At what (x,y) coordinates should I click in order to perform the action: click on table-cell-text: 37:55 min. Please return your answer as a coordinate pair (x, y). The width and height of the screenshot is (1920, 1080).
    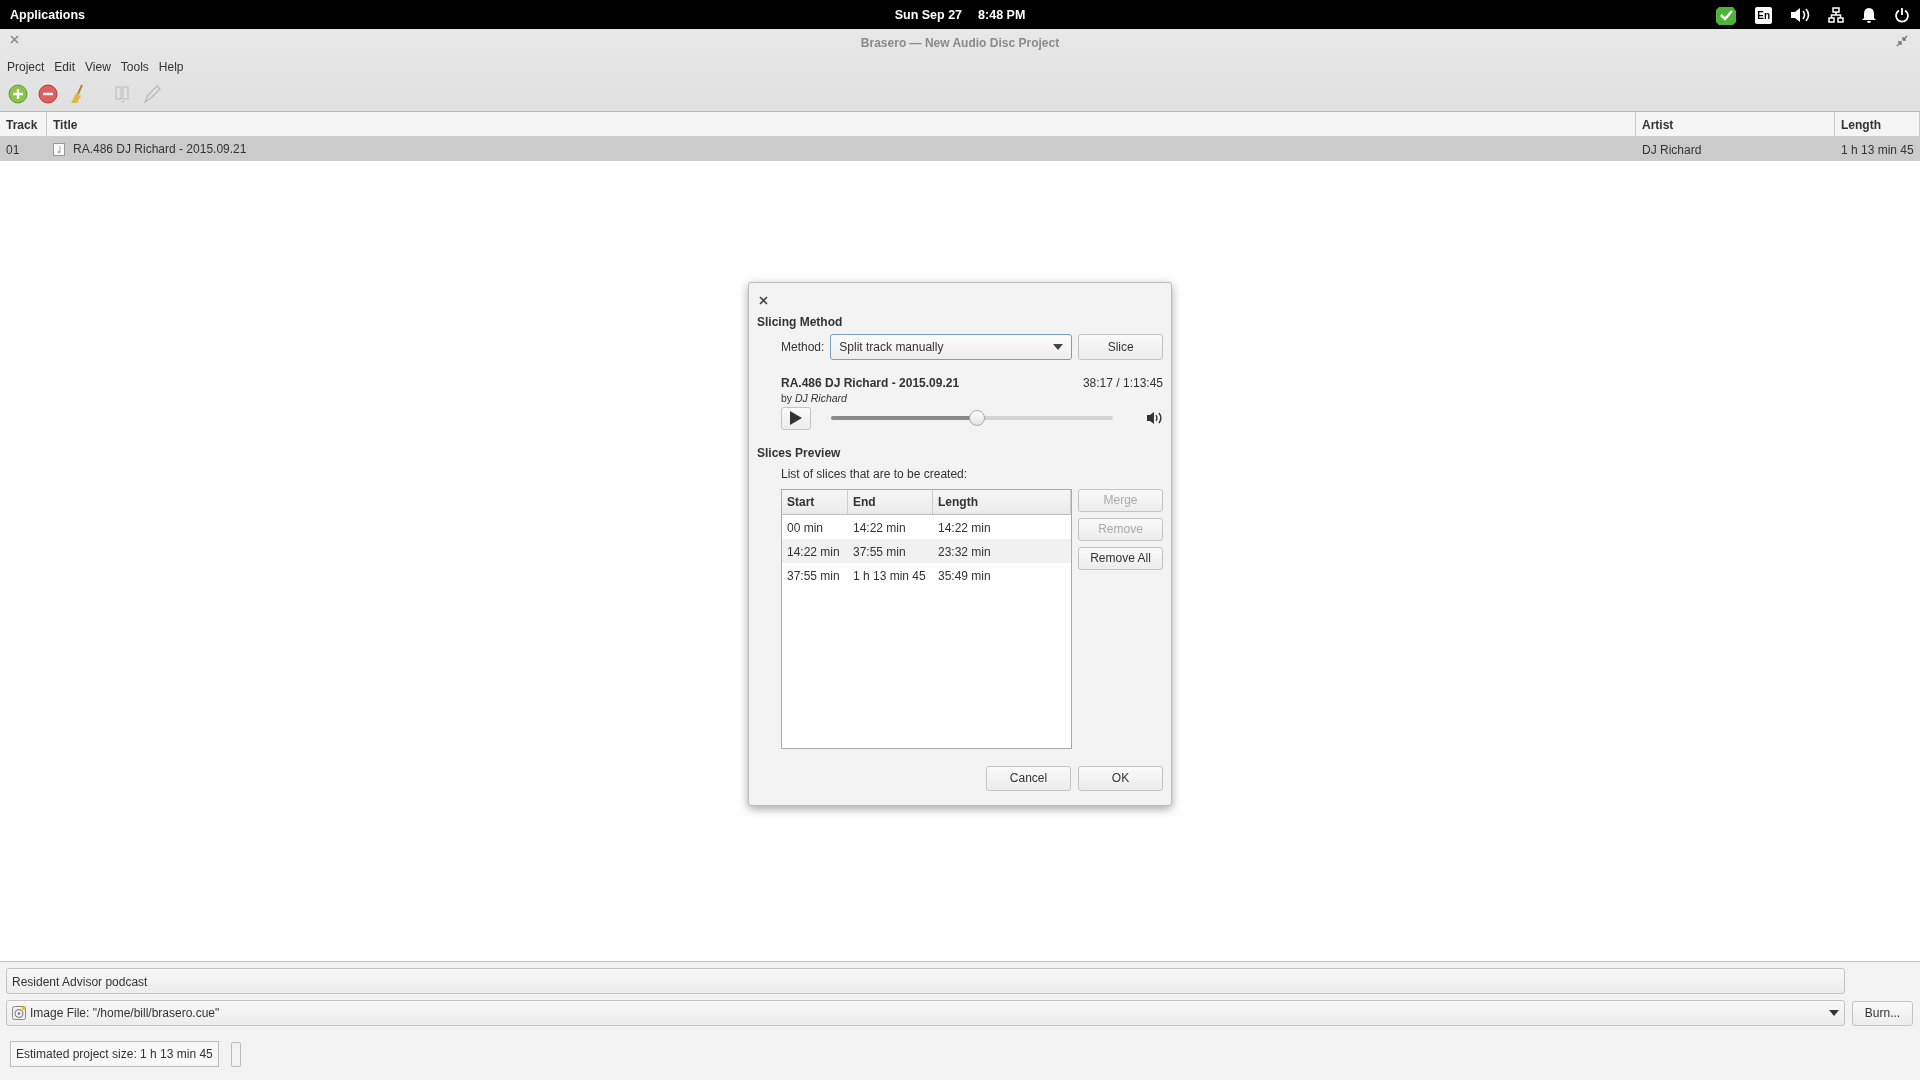
    Looking at the image, I should click on (813, 576).